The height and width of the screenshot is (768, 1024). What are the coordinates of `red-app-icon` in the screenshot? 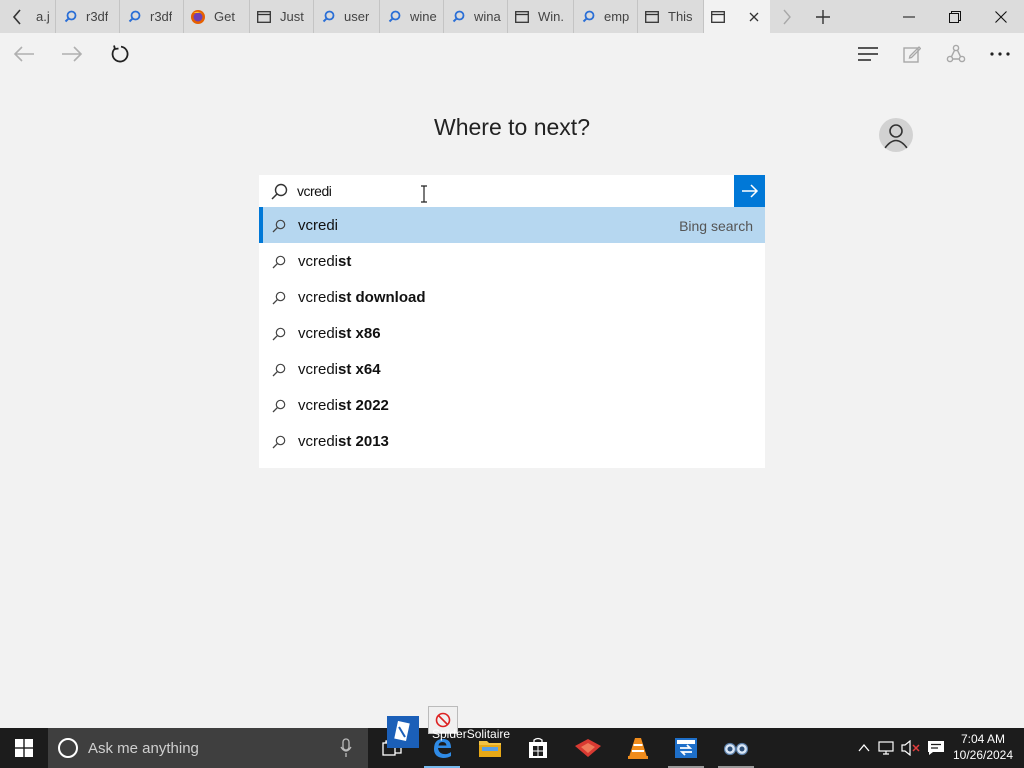 It's located at (588, 748).